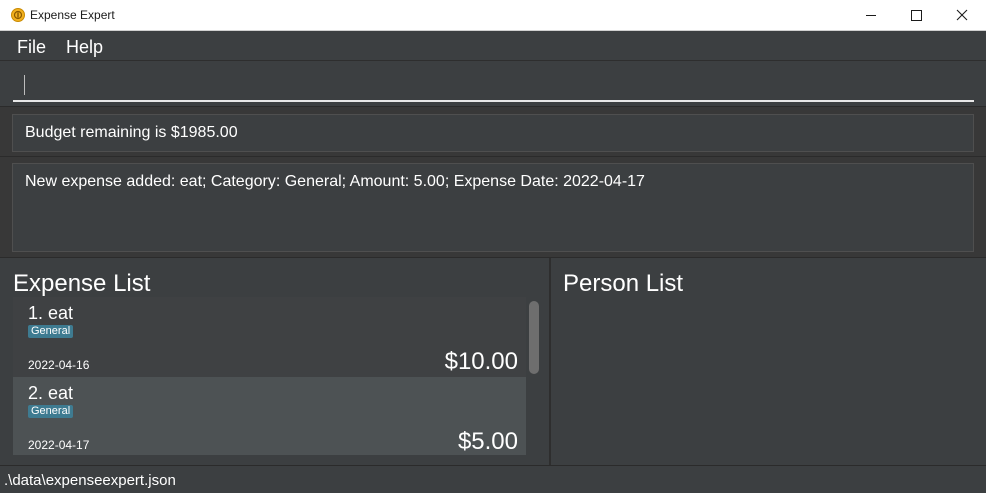 Image resolution: width=986 pixels, height=493 pixels. What do you see at coordinates (269, 416) in the screenshot?
I see `expense-card-selected: 2. eat General 2022-04-17 $5.00` at bounding box center [269, 416].